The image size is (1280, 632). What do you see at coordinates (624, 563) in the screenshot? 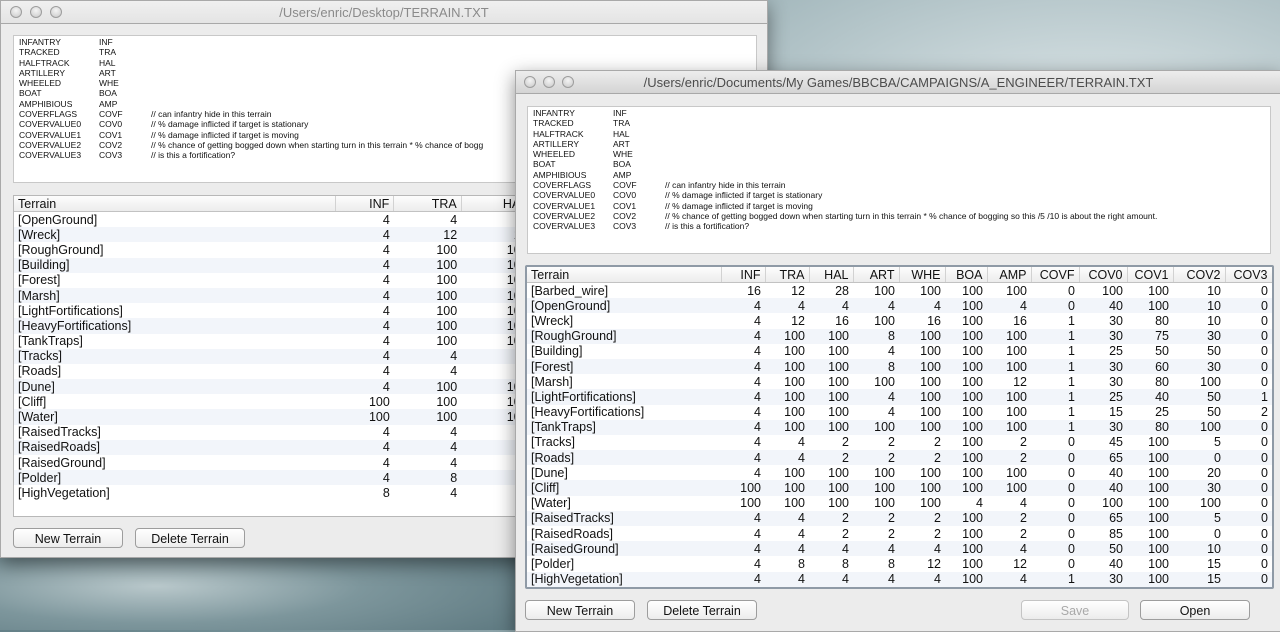
I see `terrain-name-cell: [Polder]` at bounding box center [624, 563].